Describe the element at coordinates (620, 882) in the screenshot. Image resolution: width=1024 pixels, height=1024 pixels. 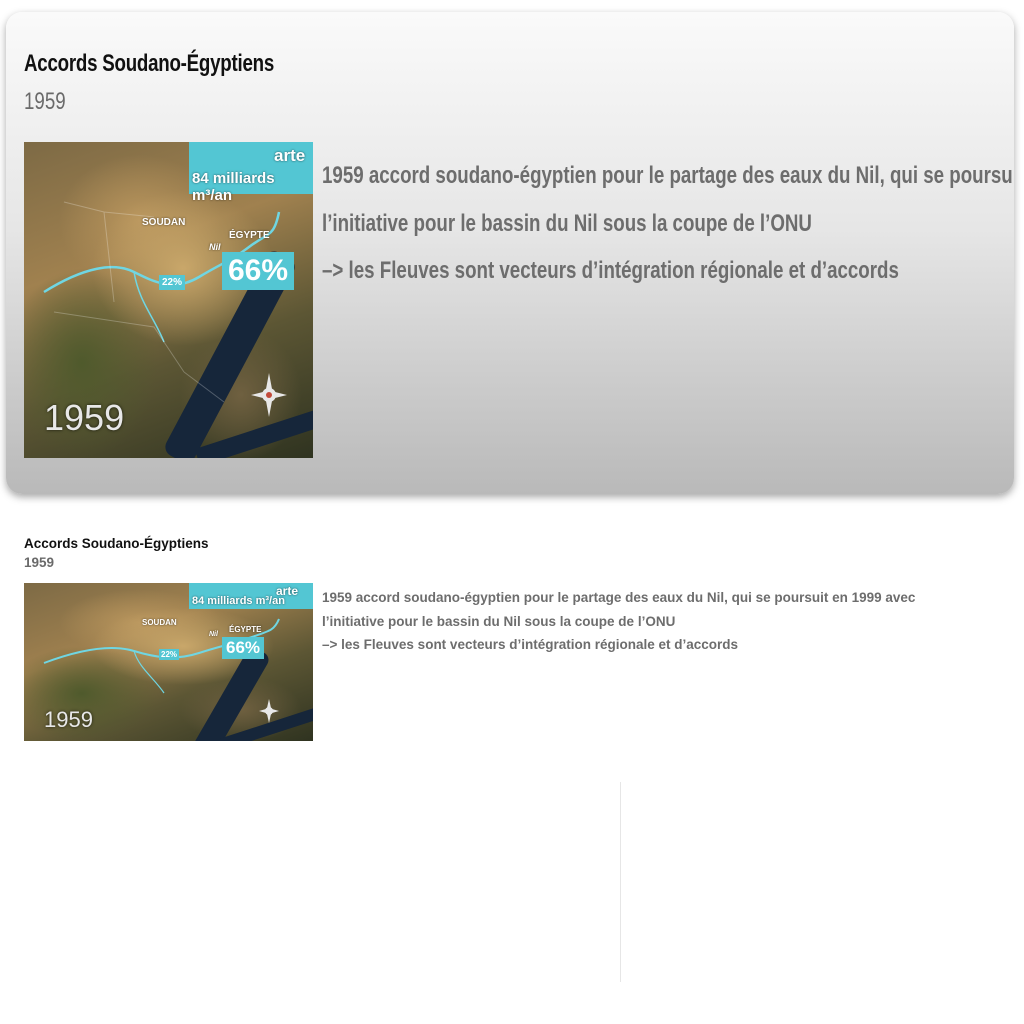
I see `column-divider` at that location.